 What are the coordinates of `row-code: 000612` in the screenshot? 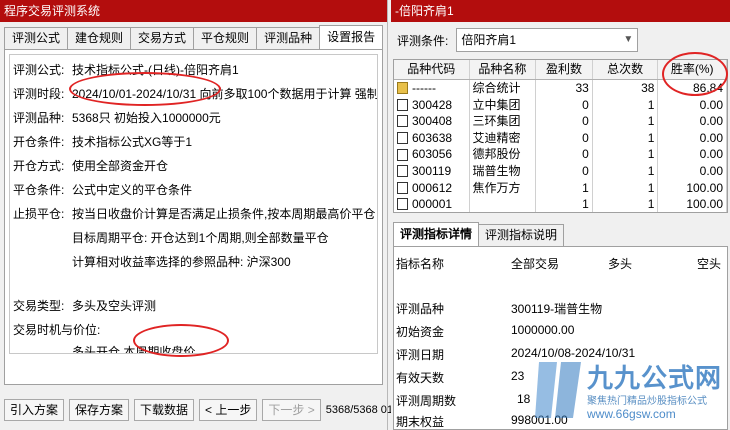 It's located at (432, 187).